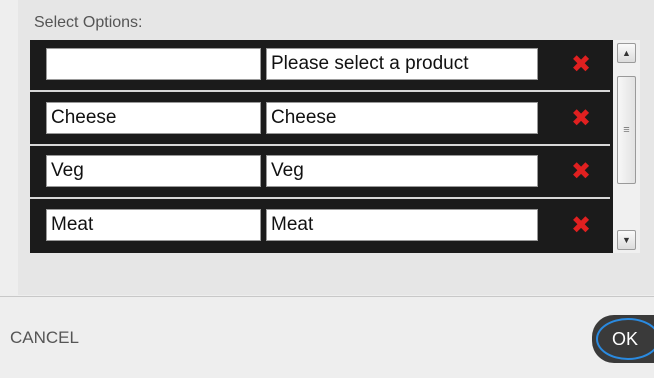  What do you see at coordinates (625, 339) in the screenshot?
I see `focus-ring` at bounding box center [625, 339].